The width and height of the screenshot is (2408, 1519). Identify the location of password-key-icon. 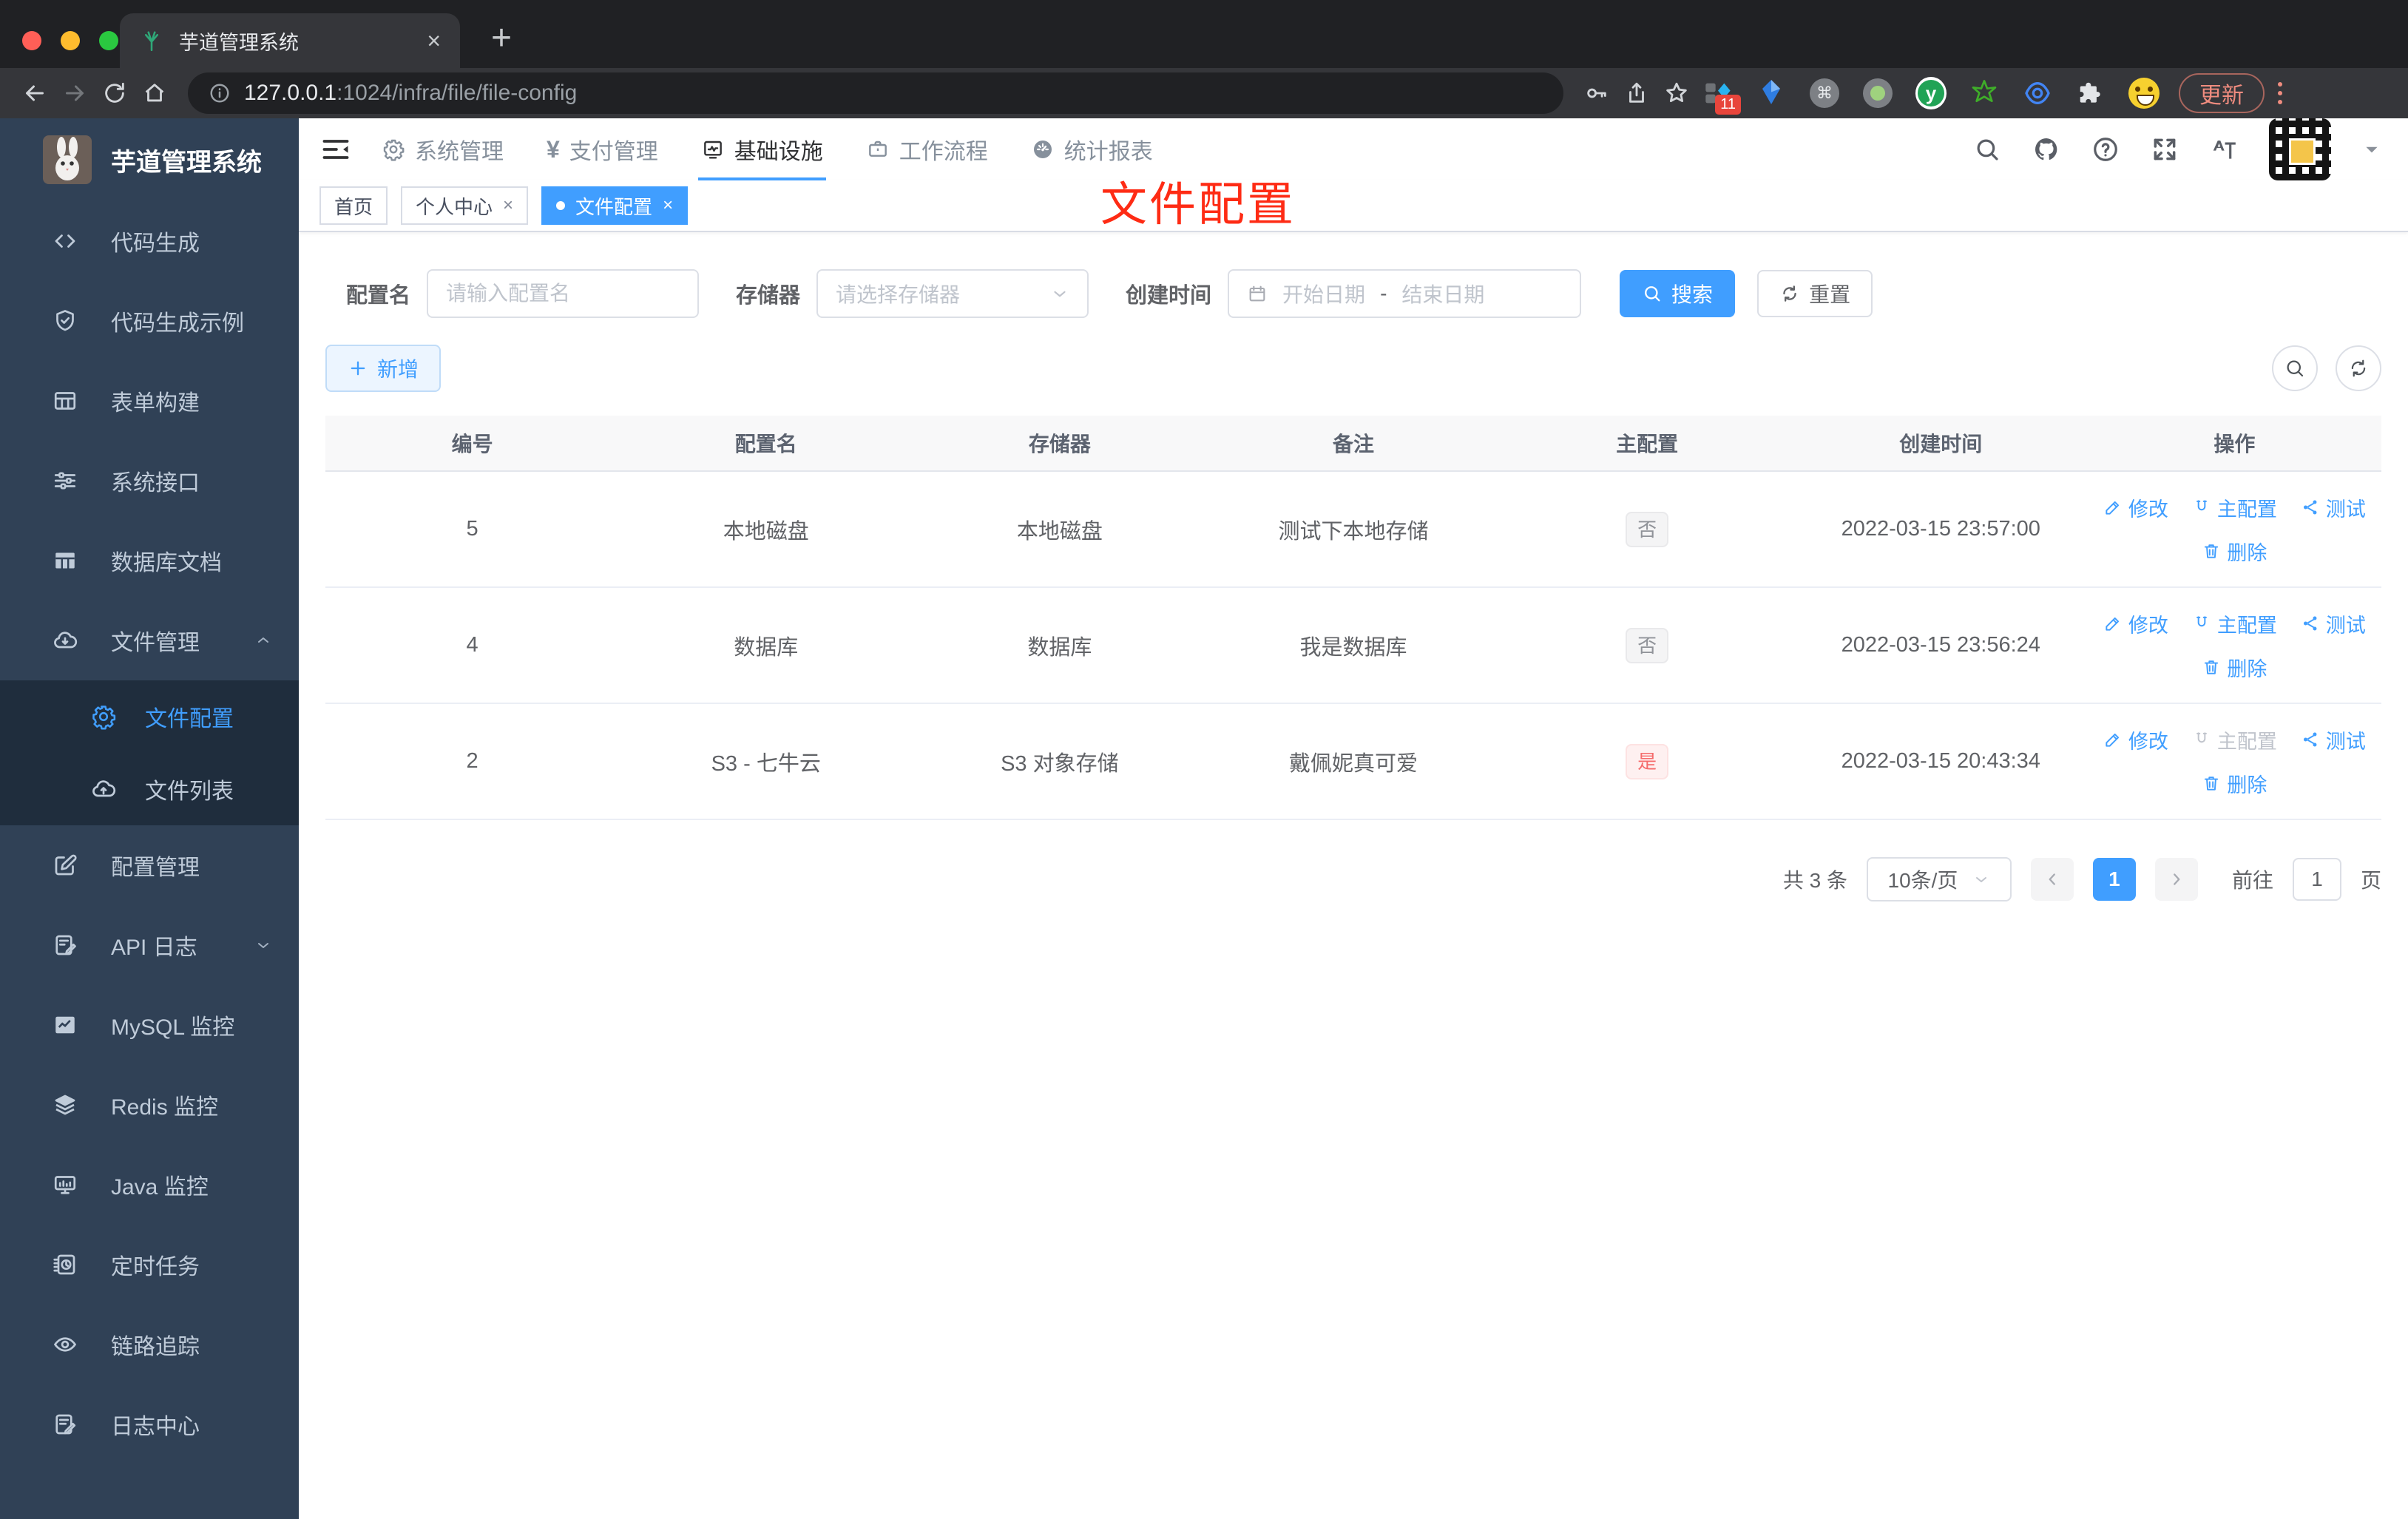
(1597, 93).